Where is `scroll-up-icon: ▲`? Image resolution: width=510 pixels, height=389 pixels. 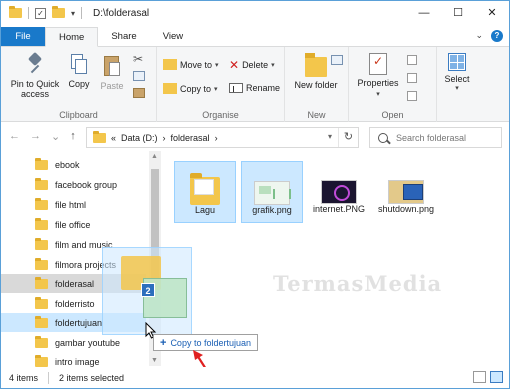
scroll-up-icon: ▲ is located at coordinates (154, 156).